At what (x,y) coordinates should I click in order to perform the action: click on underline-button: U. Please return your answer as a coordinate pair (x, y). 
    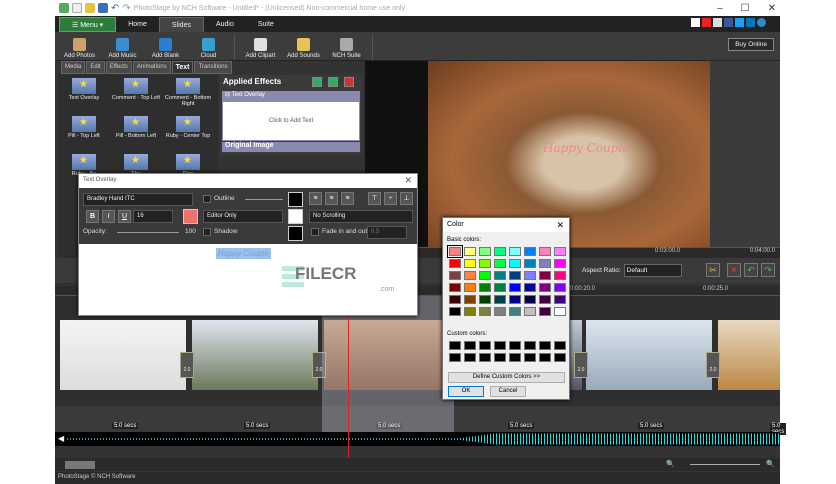
    Looking at the image, I should click on (124, 216).